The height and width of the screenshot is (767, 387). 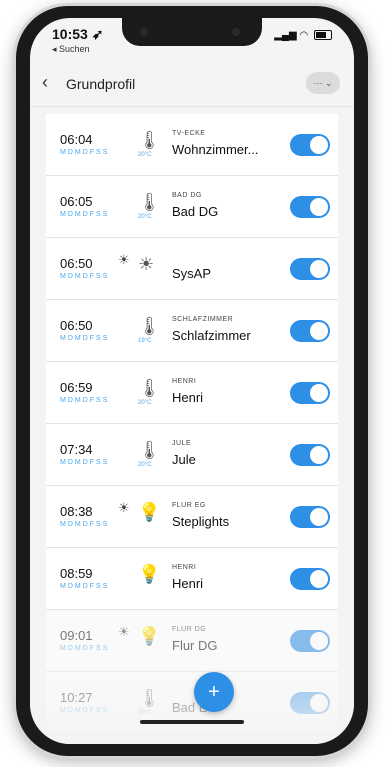 What do you see at coordinates (101, 84) in the screenshot?
I see `page-title: Grundprofil` at bounding box center [101, 84].